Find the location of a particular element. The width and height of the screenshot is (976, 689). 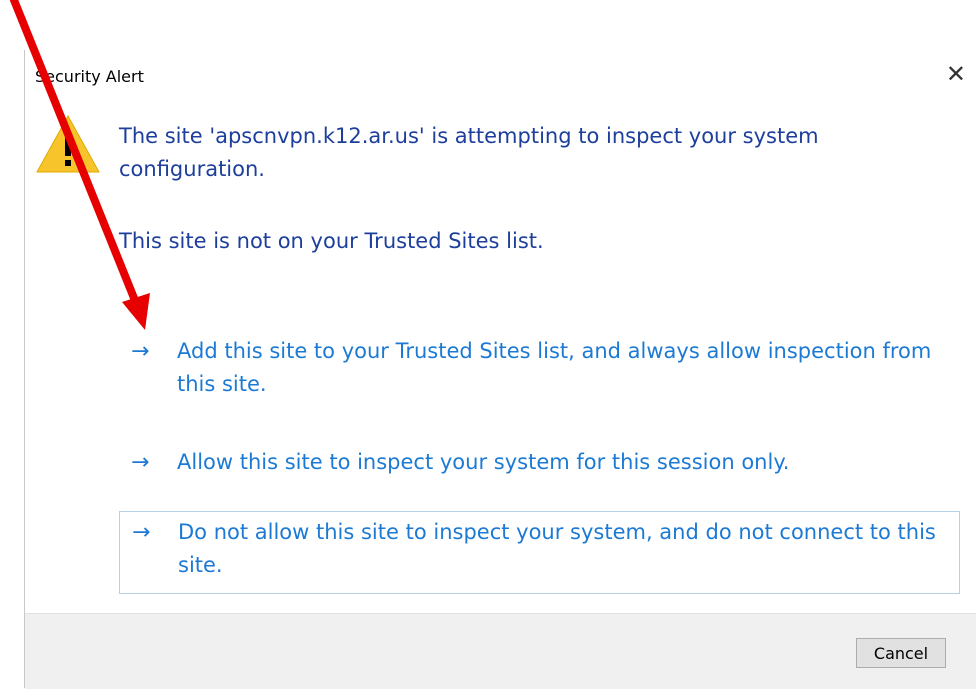

dialog-footer: Cancel is located at coordinates (500, 651).